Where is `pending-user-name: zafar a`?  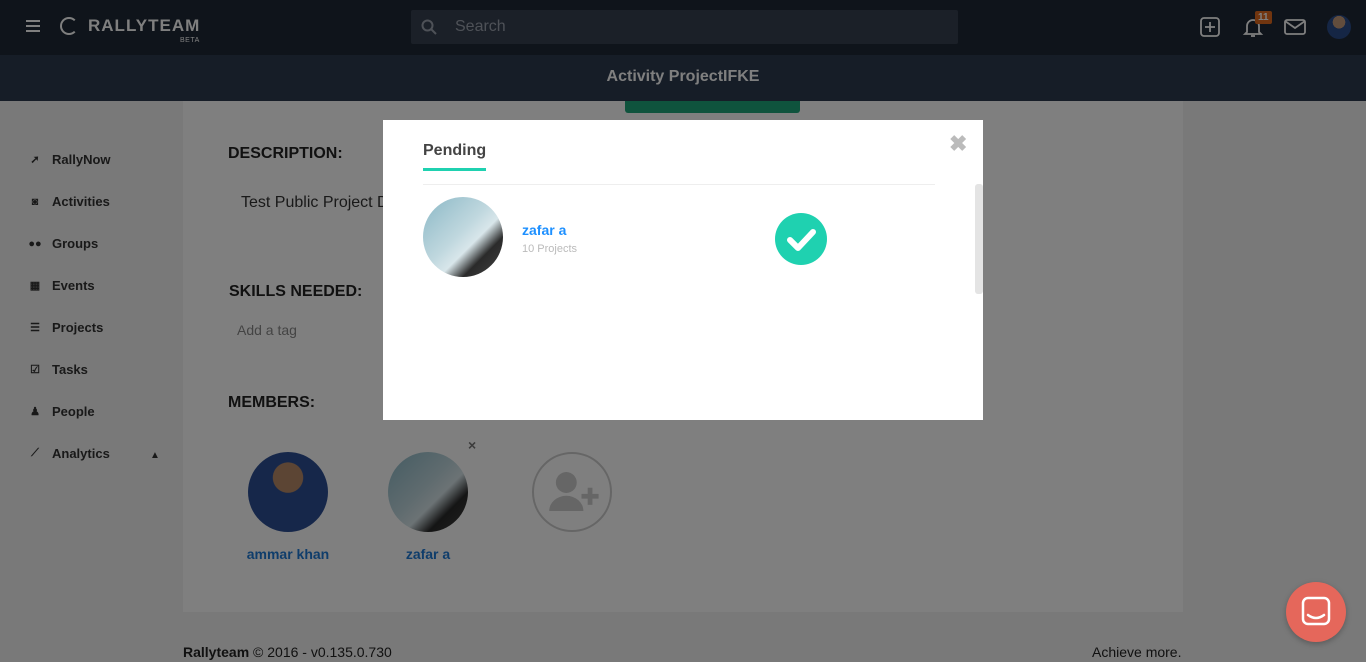
pending-user-name: zafar a is located at coordinates (544, 230).